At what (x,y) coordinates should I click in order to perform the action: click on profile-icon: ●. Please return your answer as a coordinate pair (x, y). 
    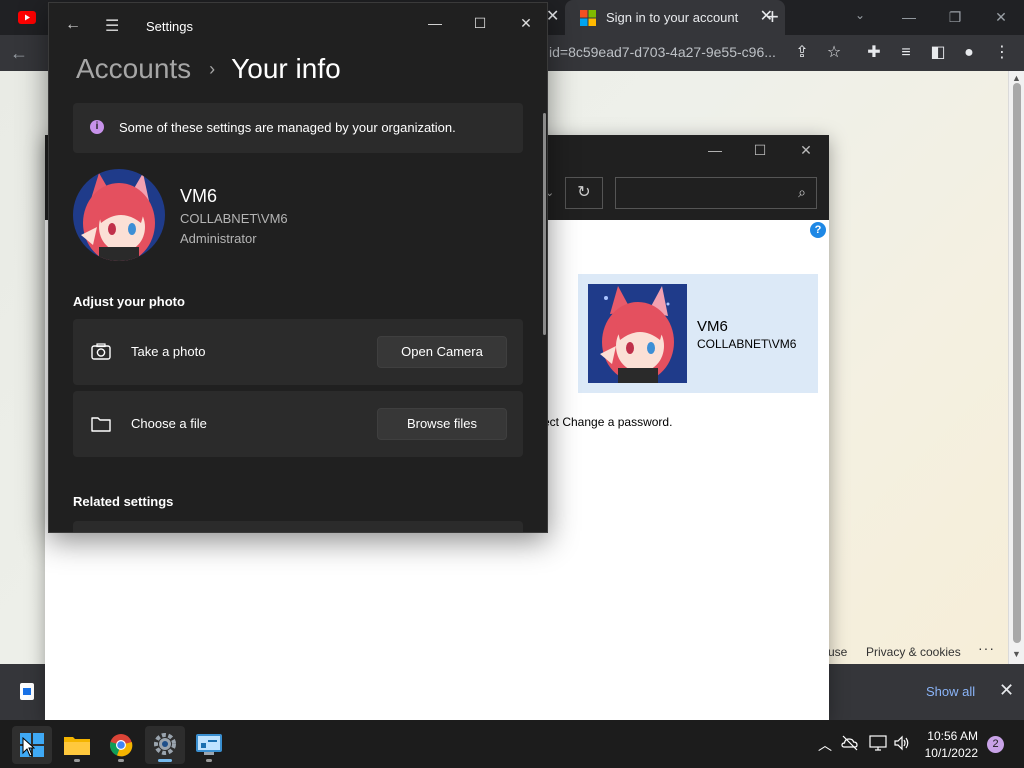
    Looking at the image, I should click on (969, 53).